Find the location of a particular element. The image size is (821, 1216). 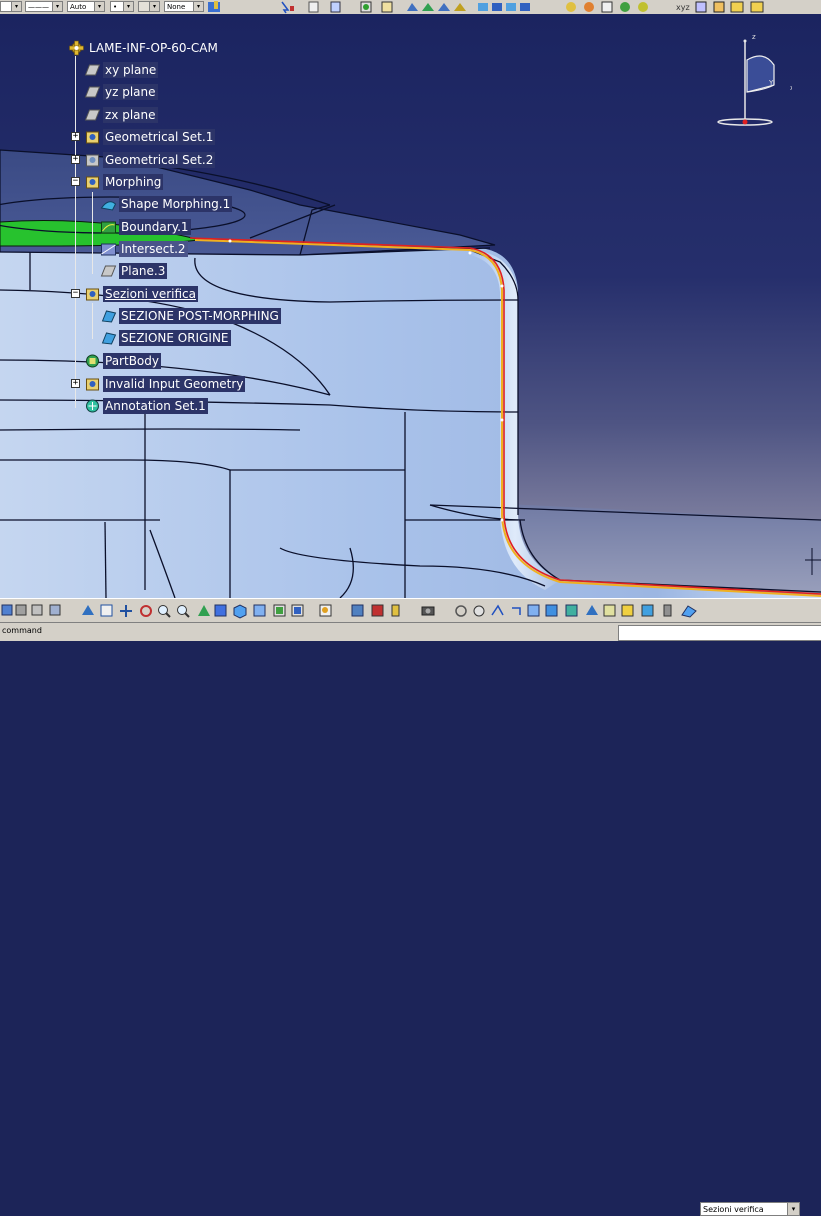

tree-item-annotation-set: Annotation Set.1 is located at coordinates (146, 406).